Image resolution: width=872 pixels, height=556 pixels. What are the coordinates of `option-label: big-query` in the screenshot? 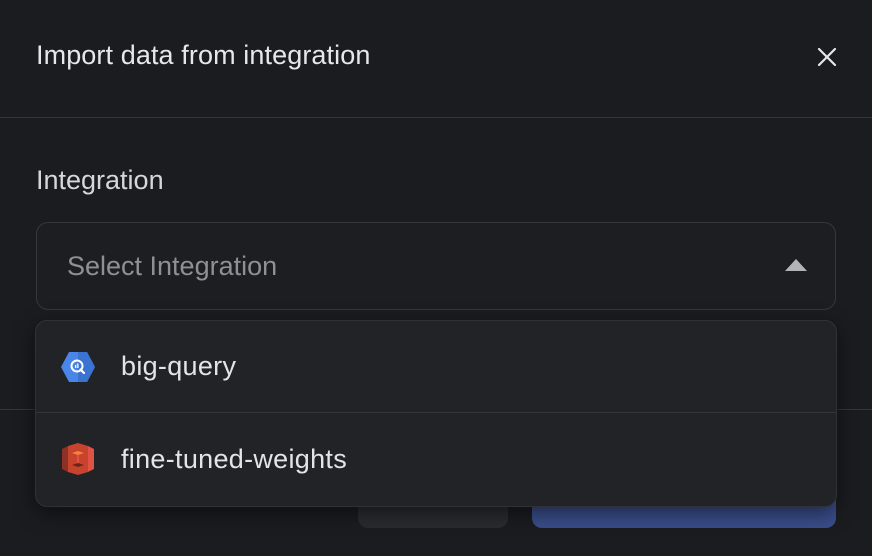 It's located at (179, 366).